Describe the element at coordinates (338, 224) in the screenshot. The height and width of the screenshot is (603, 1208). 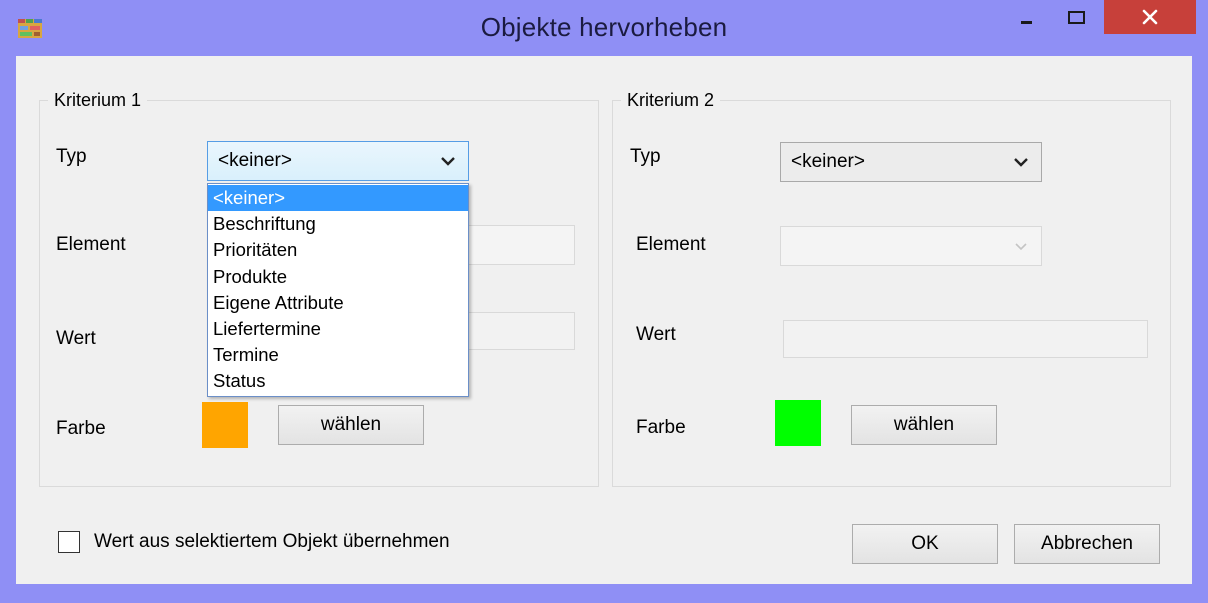
I see `dropdown-option: Beschriftung` at that location.